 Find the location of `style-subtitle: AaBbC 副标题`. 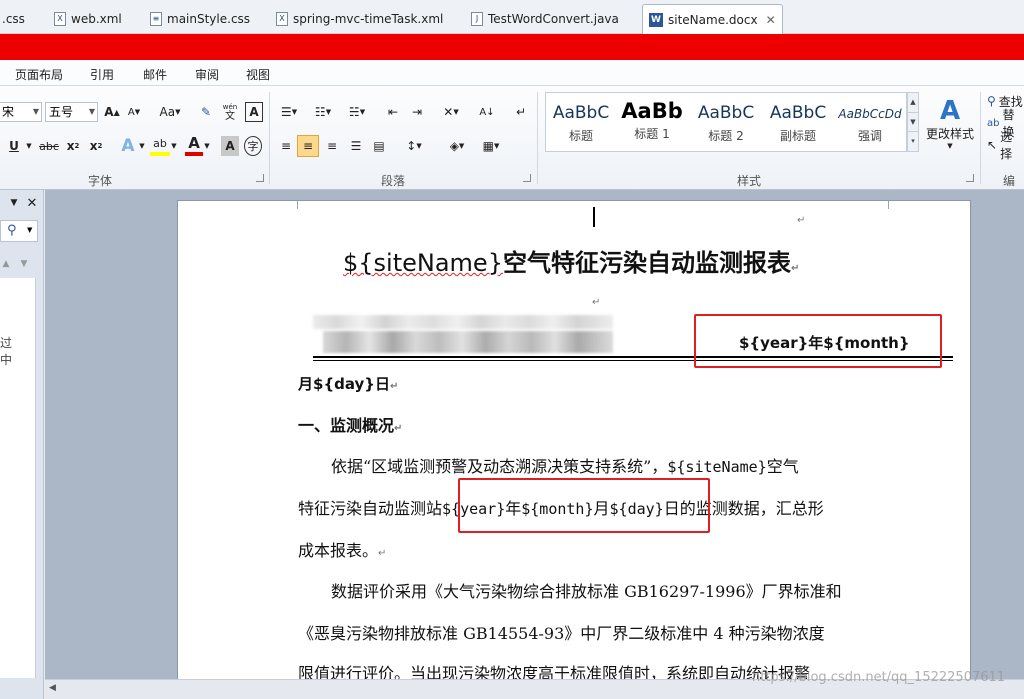

style-subtitle: AaBbC 副标题 is located at coordinates (798, 122).